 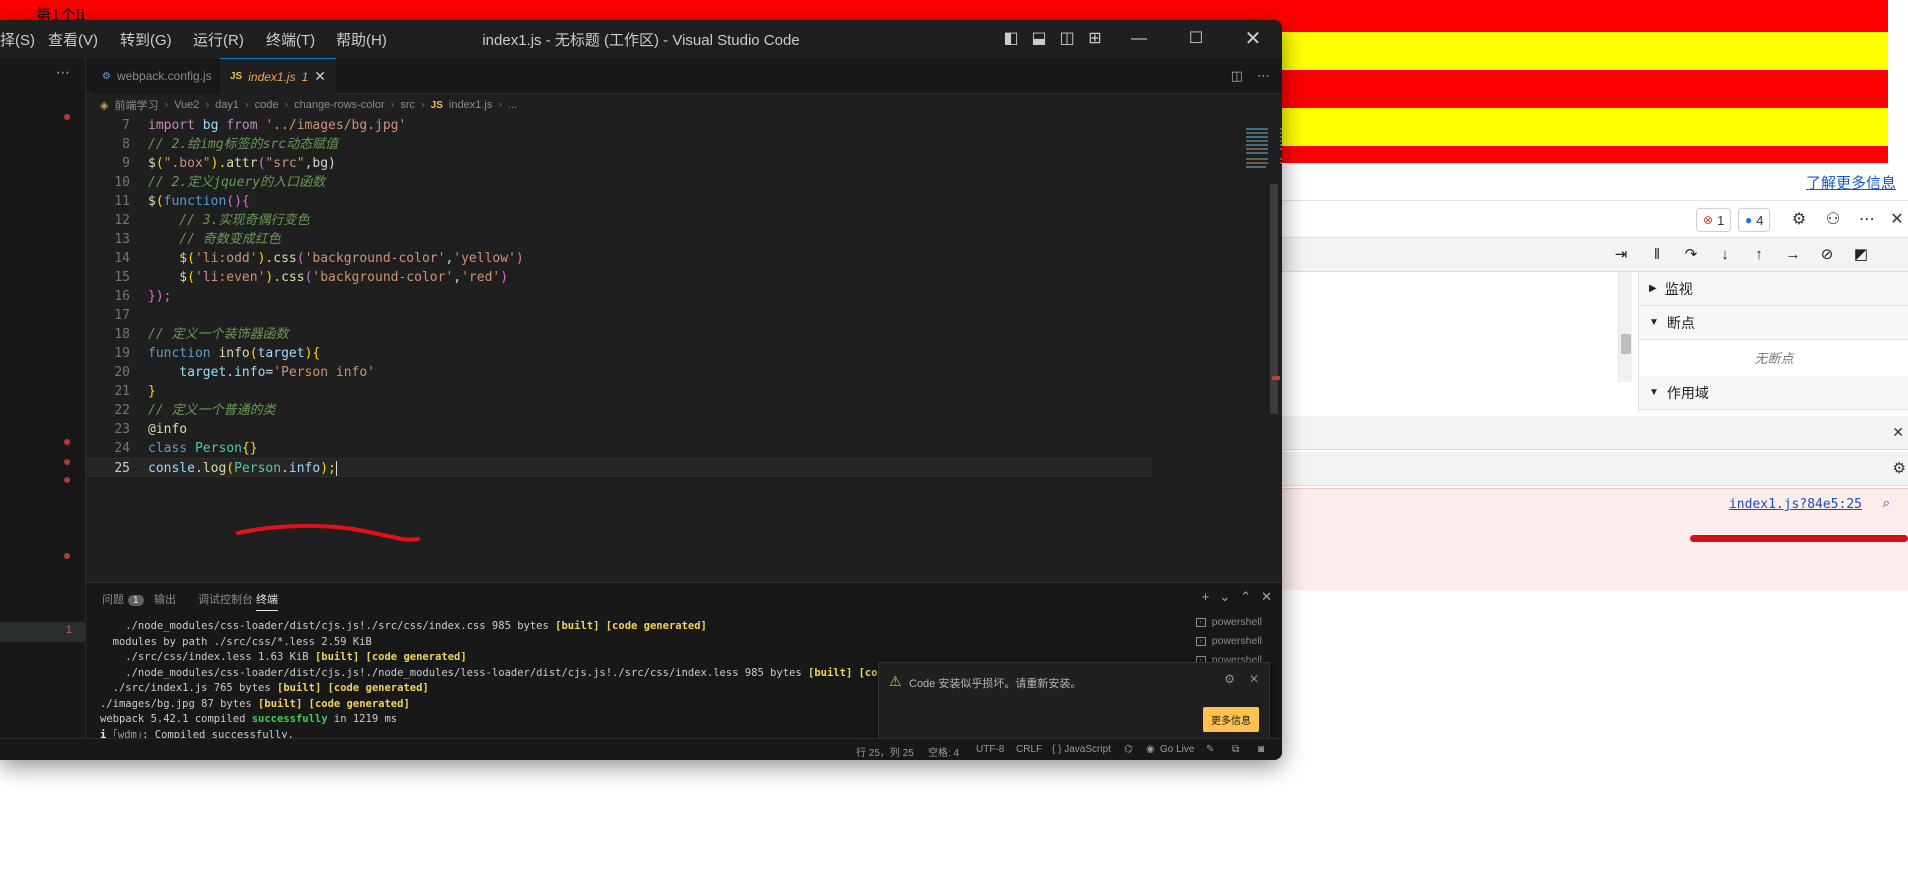 What do you see at coordinates (1760, 220) in the screenshot?
I see `message-count: 4` at bounding box center [1760, 220].